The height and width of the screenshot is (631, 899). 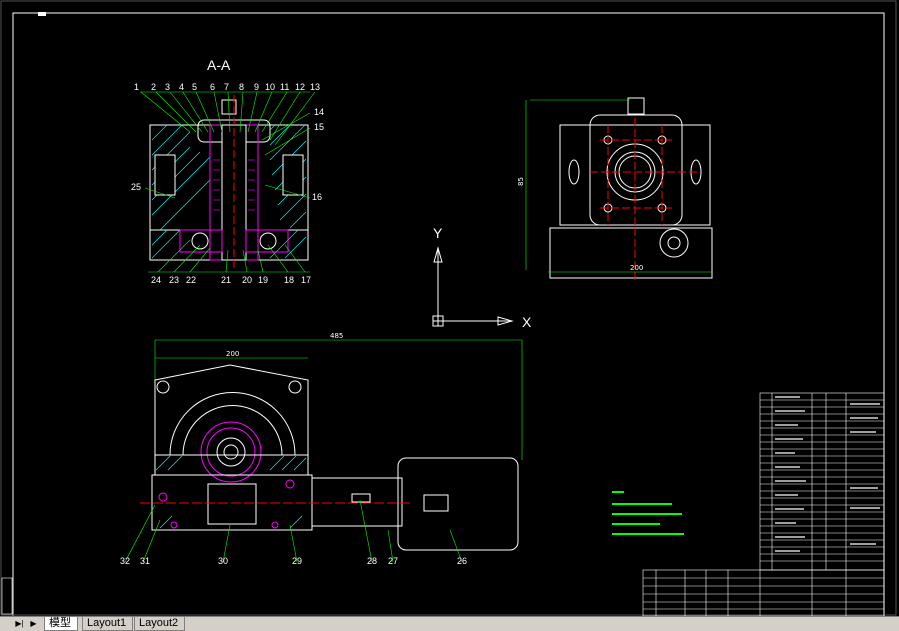 What do you see at coordinates (263, 280) in the screenshot?
I see `part-number: 19` at bounding box center [263, 280].